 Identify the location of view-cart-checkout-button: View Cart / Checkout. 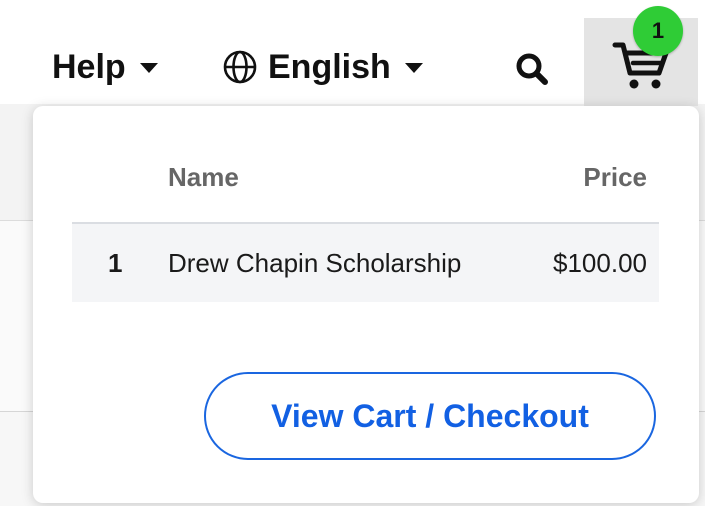
(430, 416).